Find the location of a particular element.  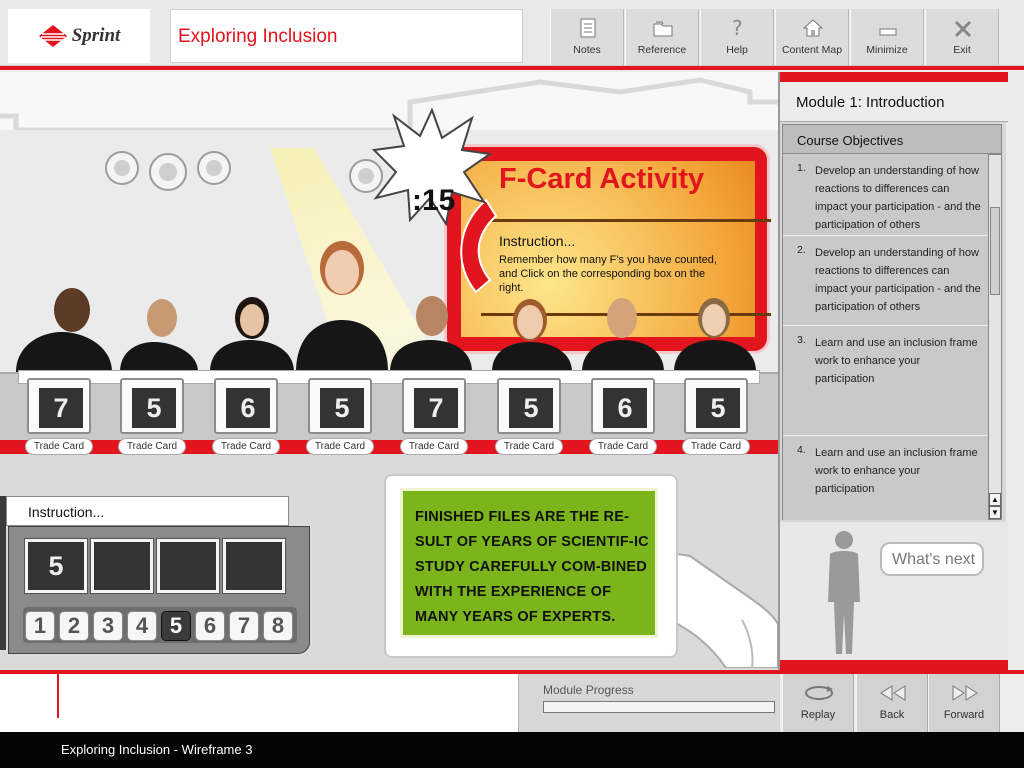

sprint-logo: Sprint is located at coordinates (79, 36).